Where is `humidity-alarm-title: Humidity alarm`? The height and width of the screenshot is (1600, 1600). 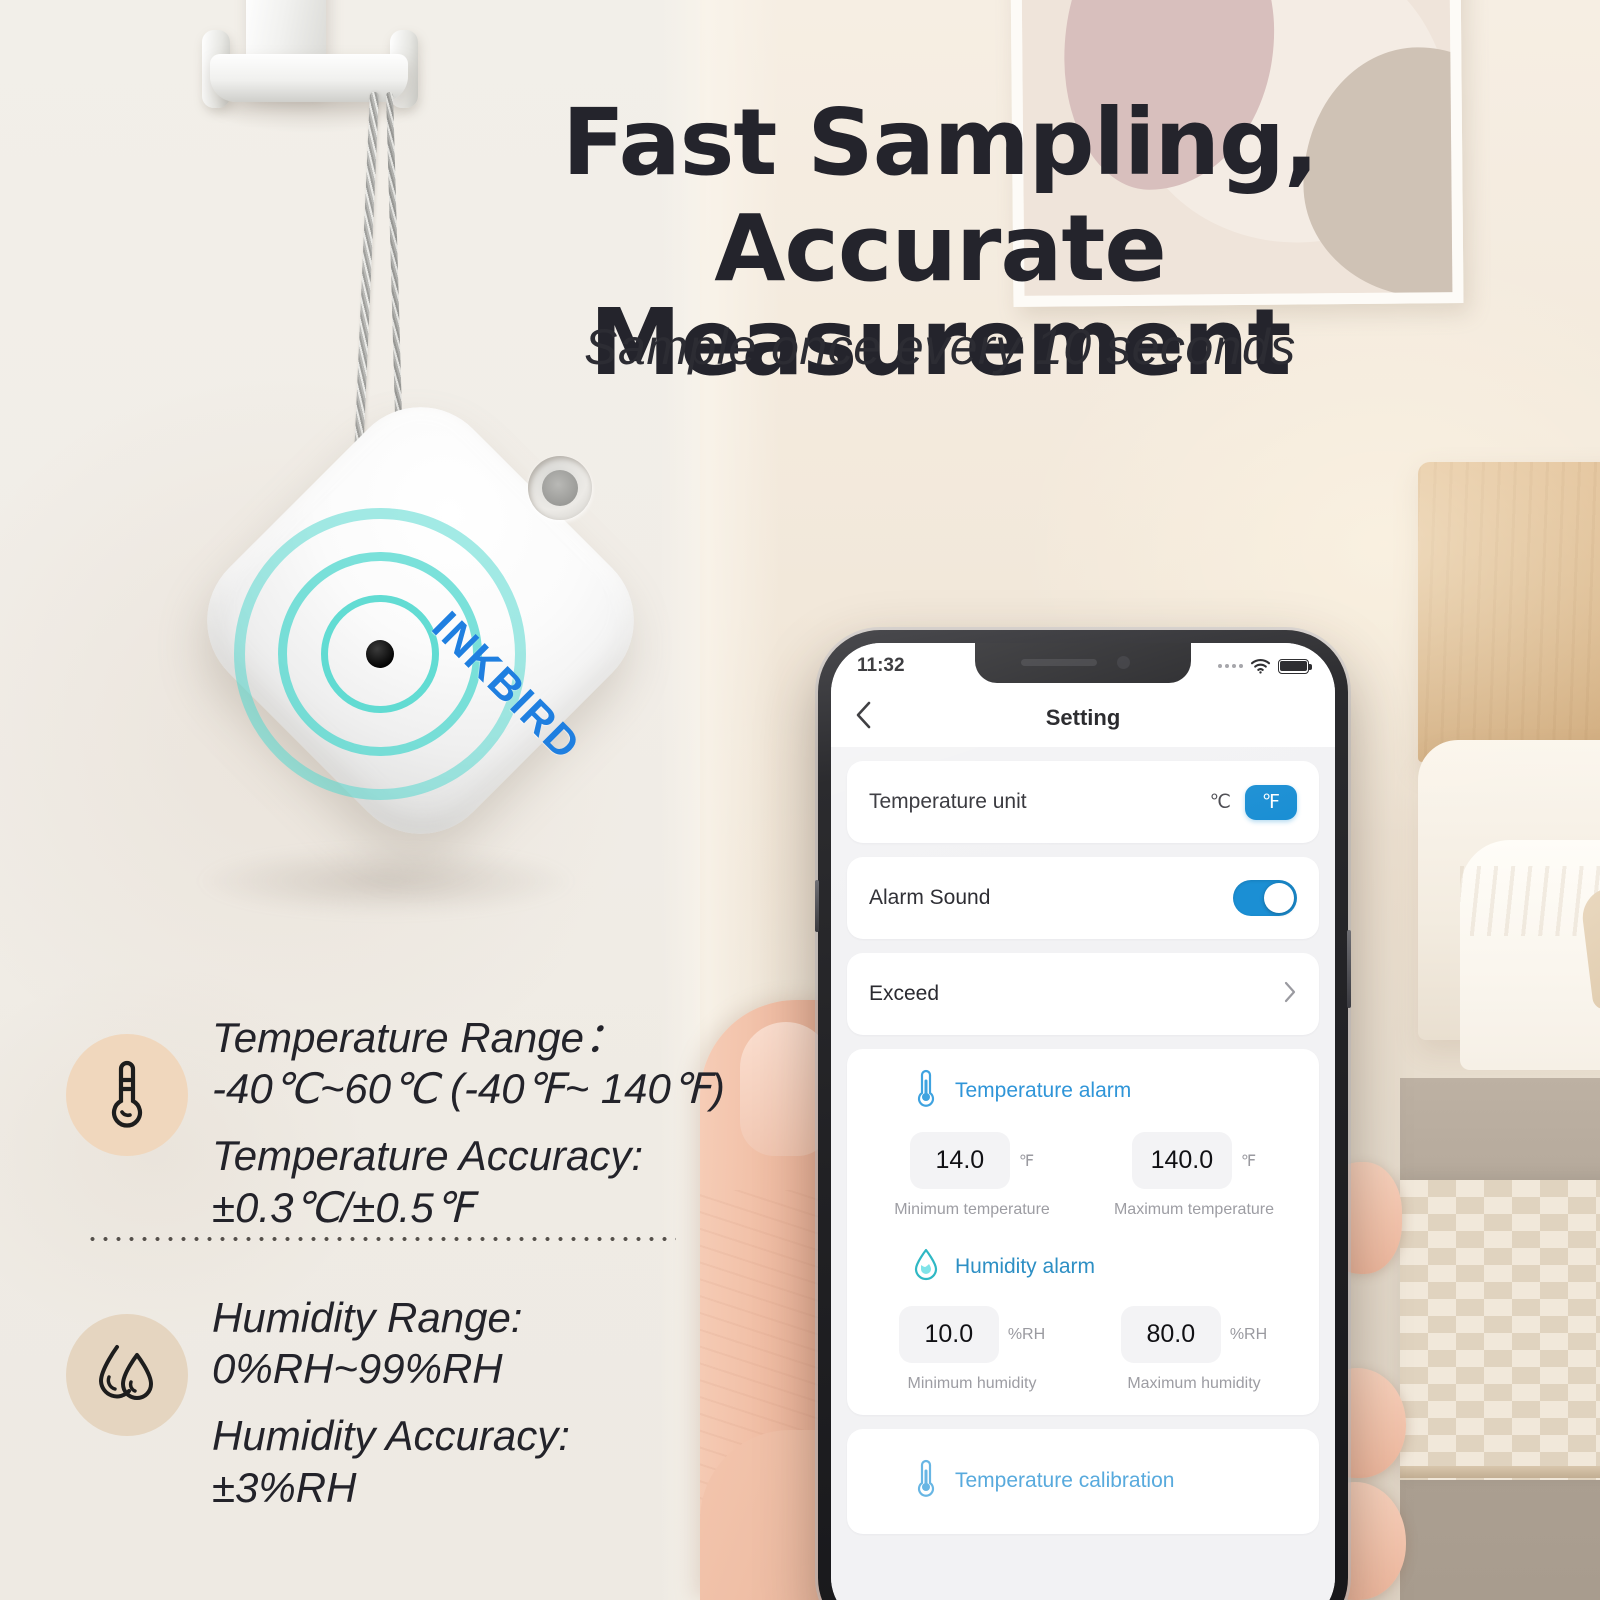
humidity-alarm-title: Humidity alarm is located at coordinates (1025, 1266).